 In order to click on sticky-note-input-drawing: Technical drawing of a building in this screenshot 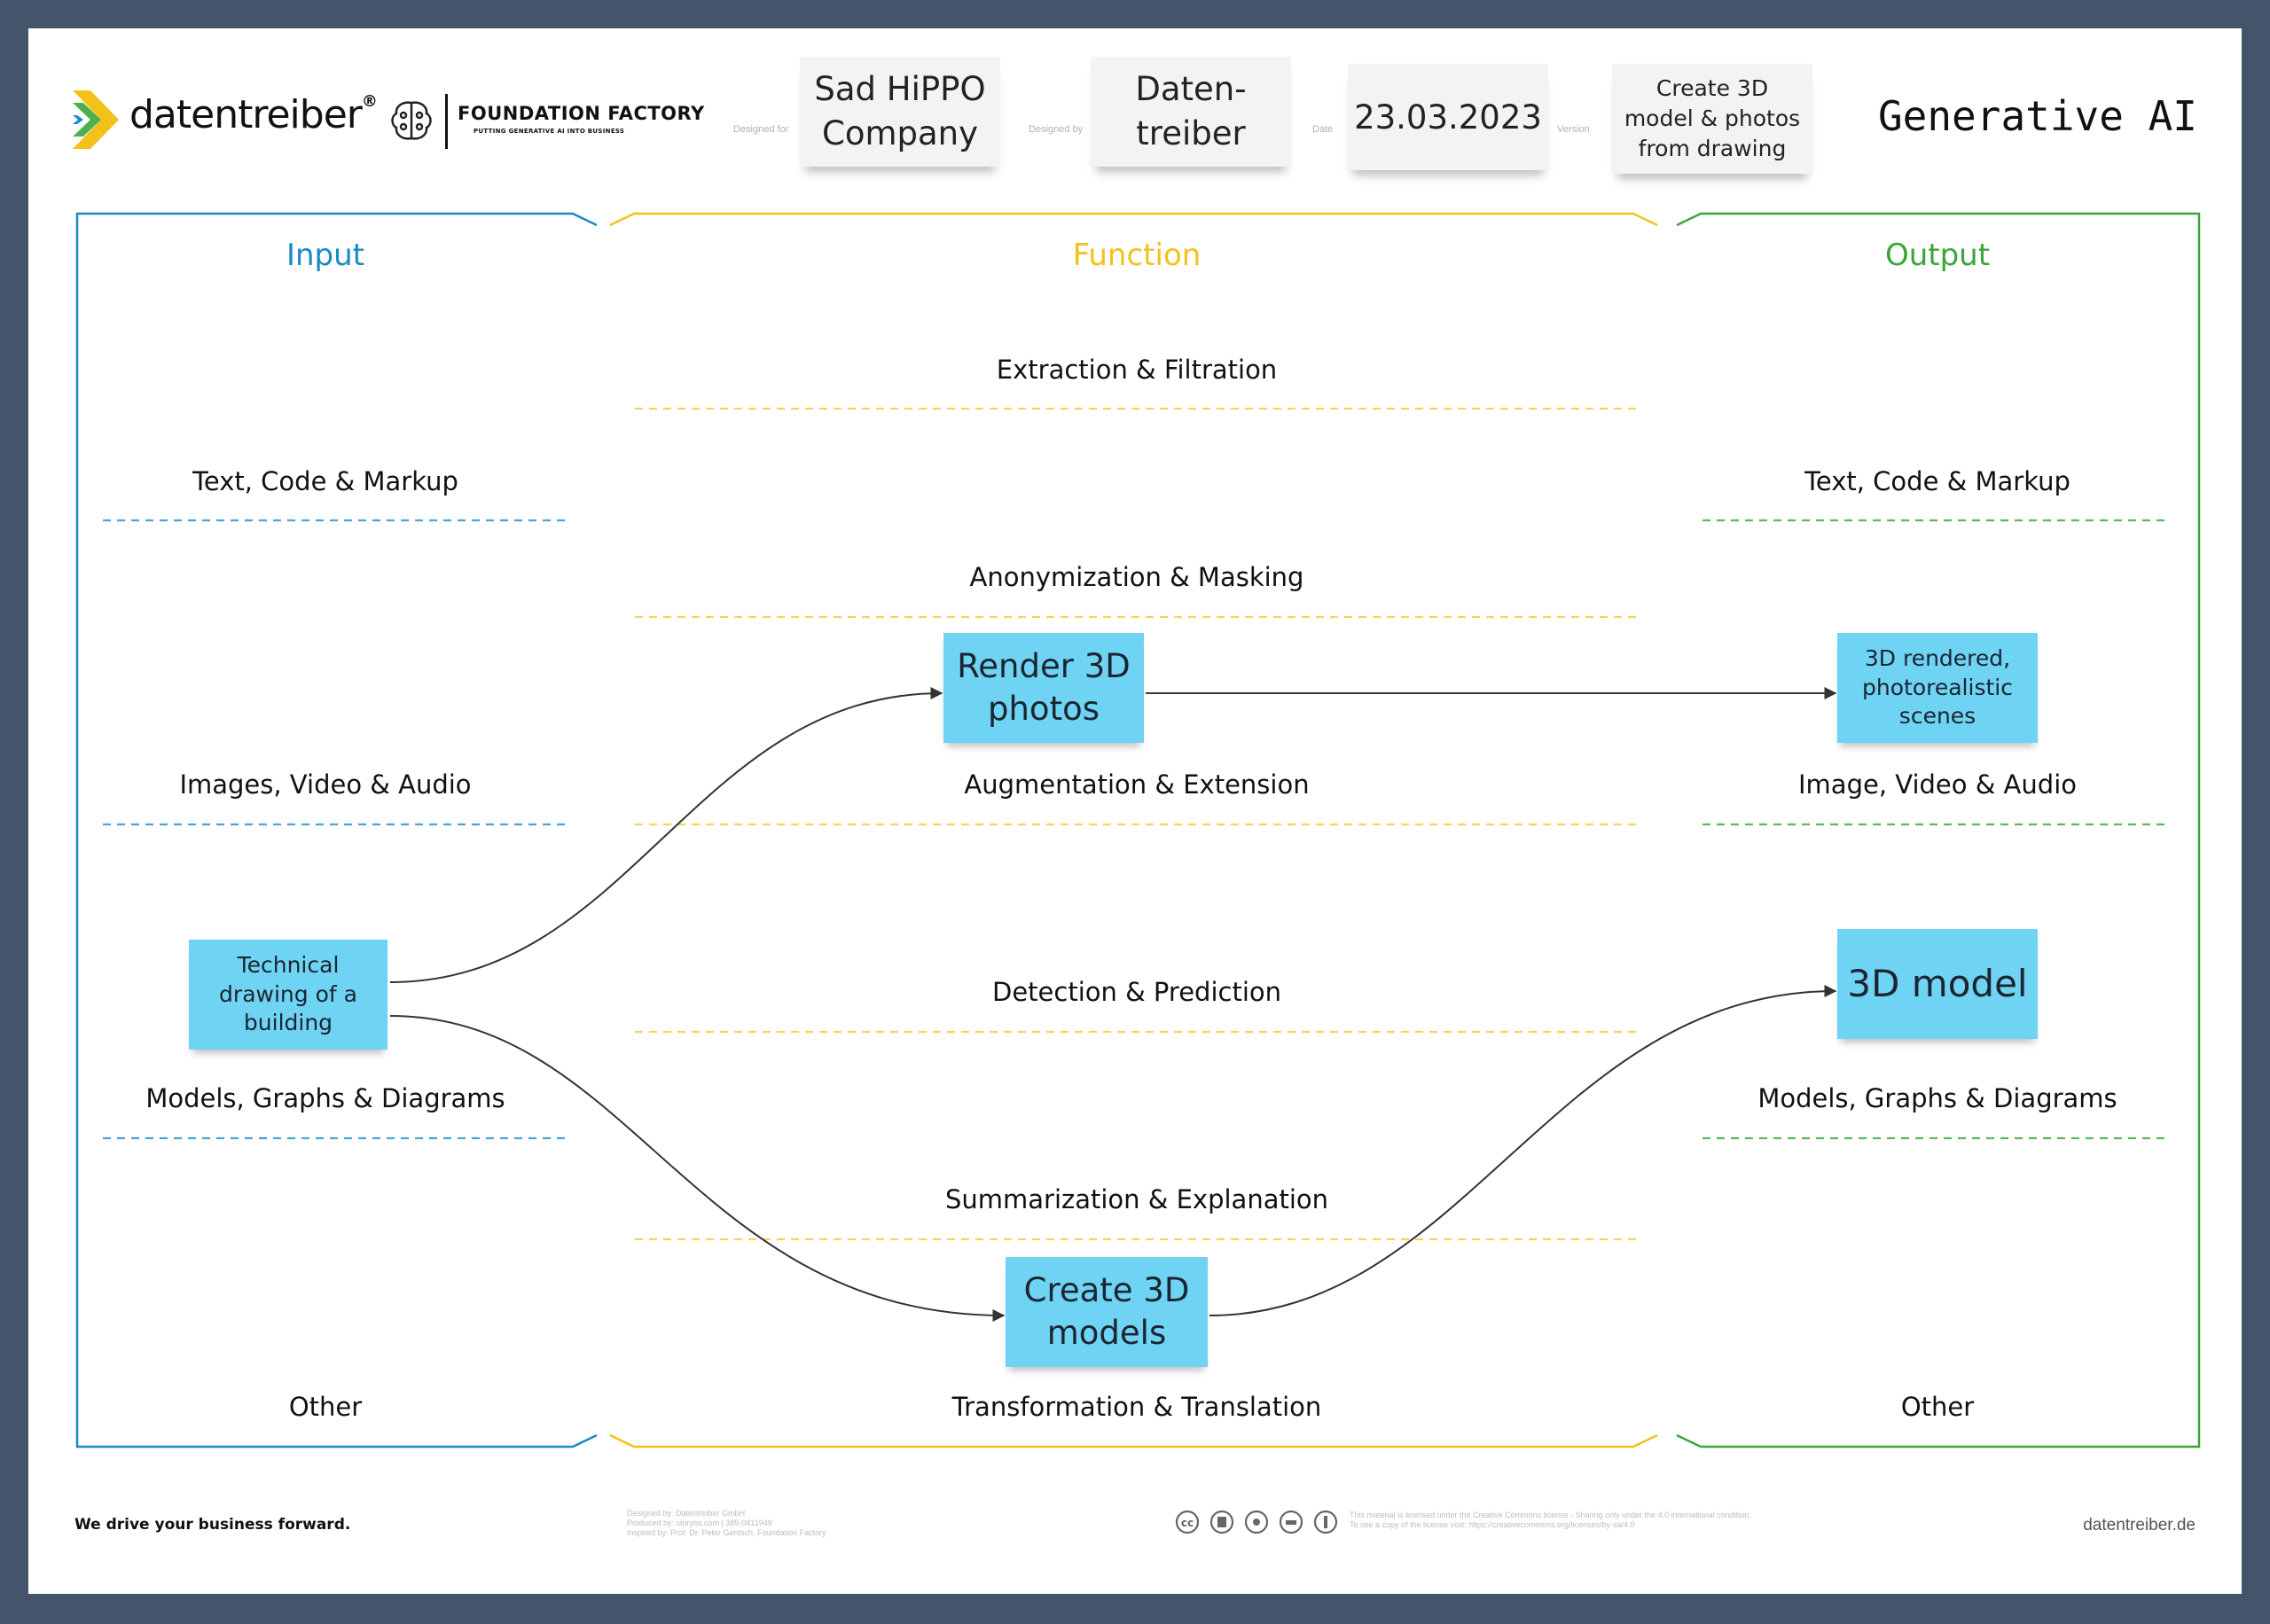, I will do `click(288, 995)`.